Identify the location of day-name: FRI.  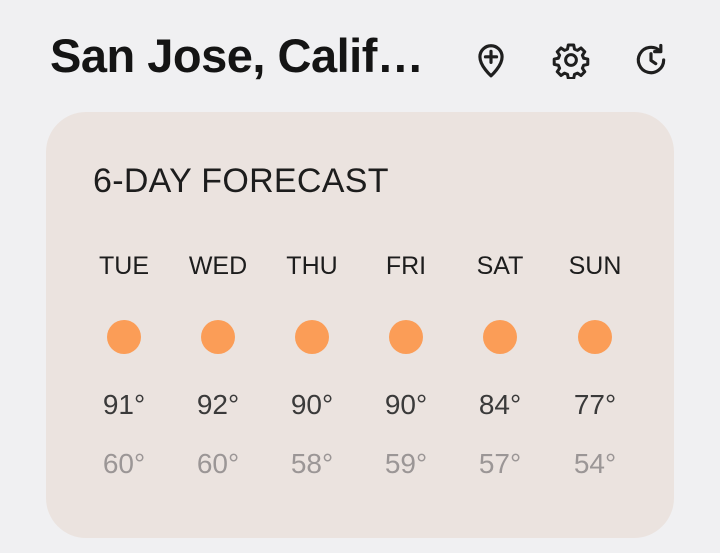
(406, 266).